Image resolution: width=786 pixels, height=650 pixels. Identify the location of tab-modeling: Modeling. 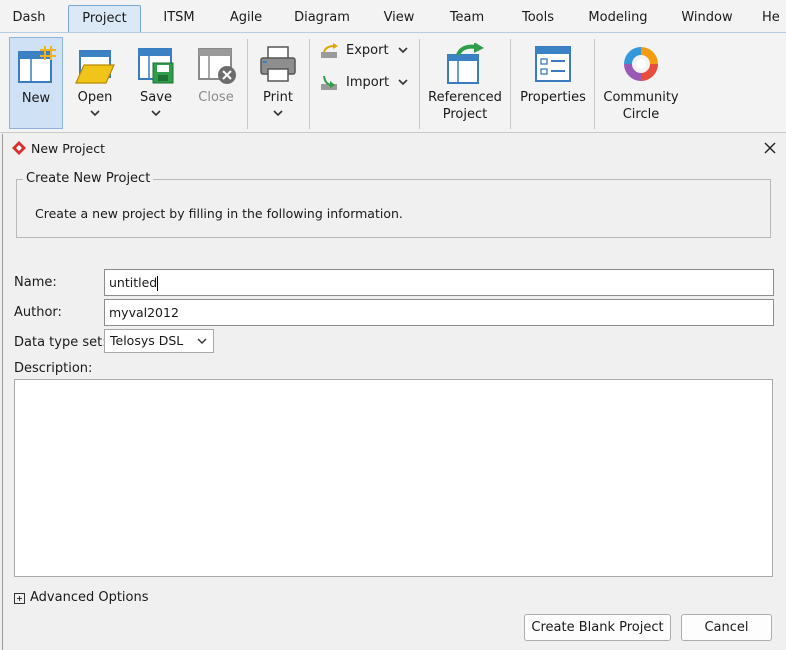
(618, 18).